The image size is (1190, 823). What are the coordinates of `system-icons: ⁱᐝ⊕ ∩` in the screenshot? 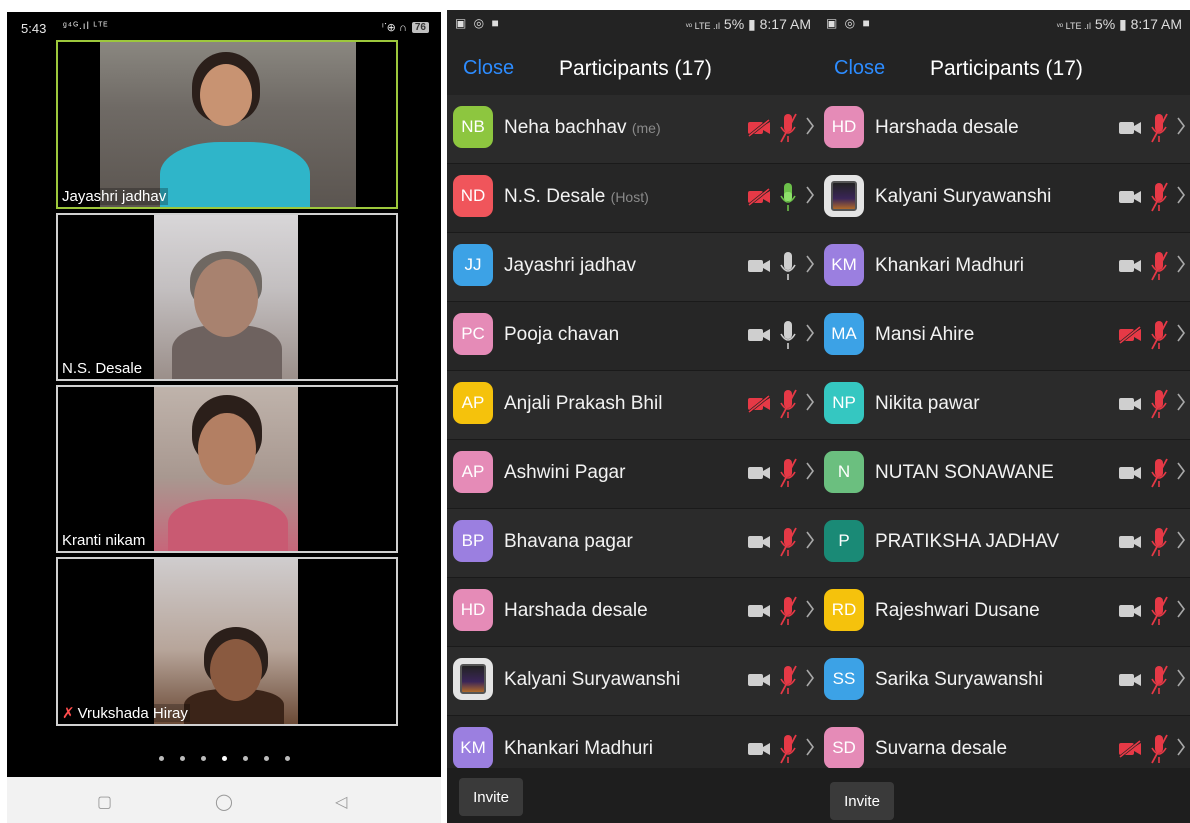 It's located at (394, 28).